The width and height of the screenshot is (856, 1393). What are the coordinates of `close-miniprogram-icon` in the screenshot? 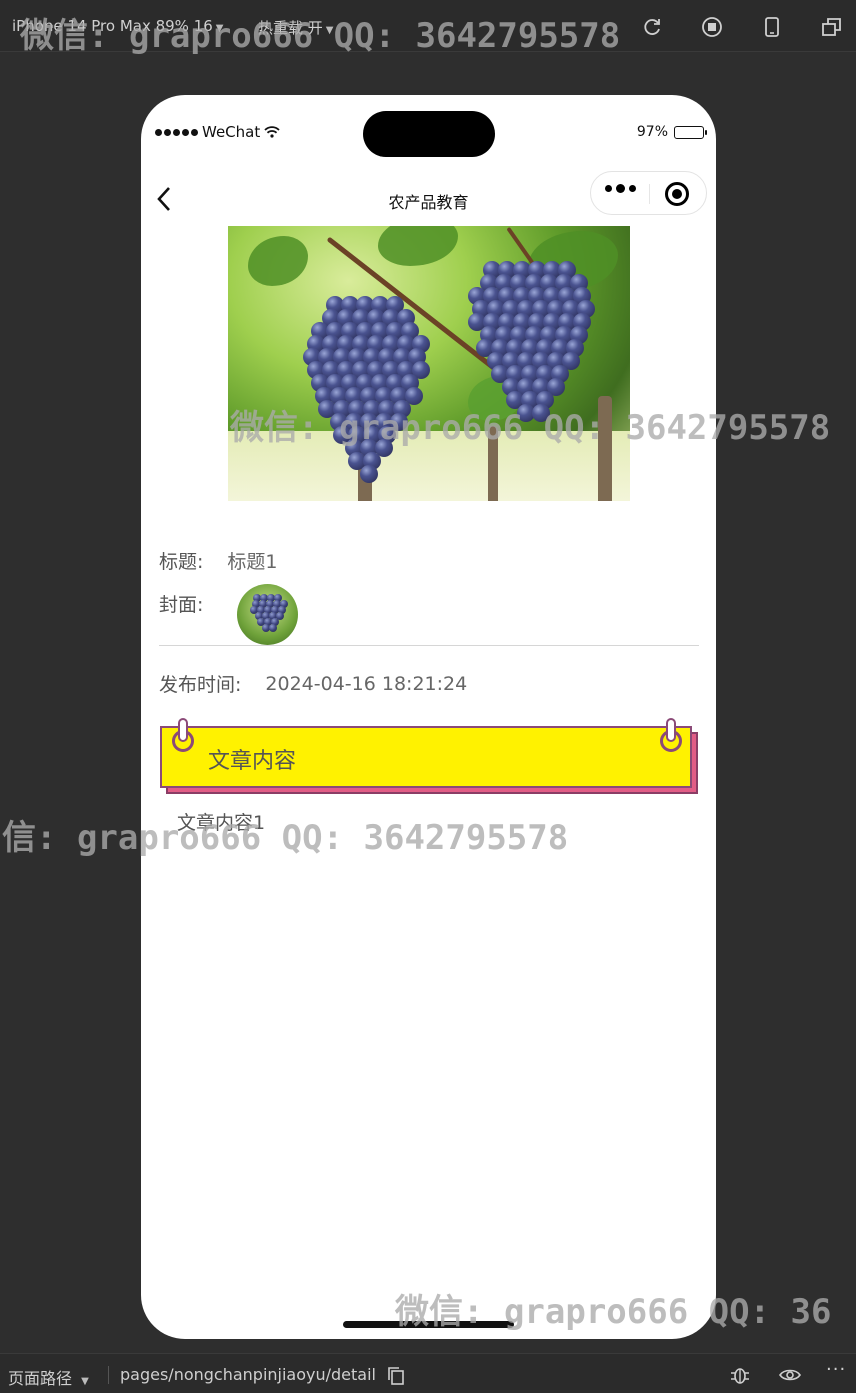 It's located at (677, 194).